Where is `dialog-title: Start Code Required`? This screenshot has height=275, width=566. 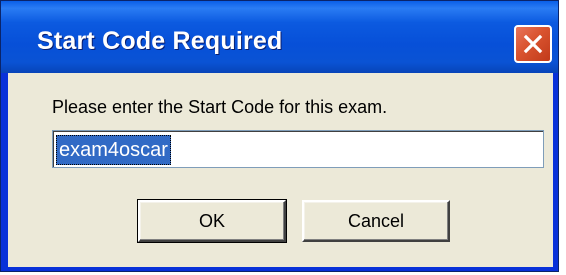 dialog-title: Start Code Required is located at coordinates (160, 41).